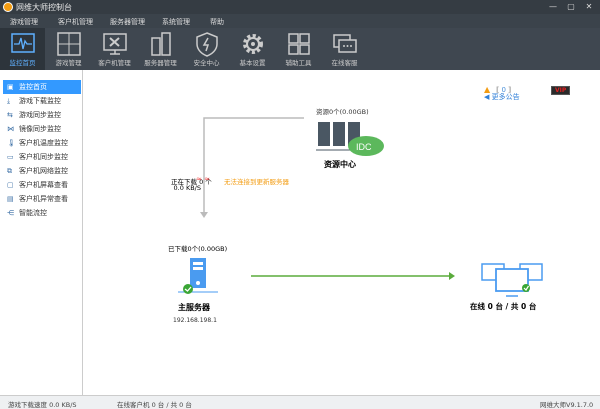 The width and height of the screenshot is (600, 409). Describe the element at coordinates (187, 188) in the screenshot. I see `download-speed: 0.0 KB/S` at that location.